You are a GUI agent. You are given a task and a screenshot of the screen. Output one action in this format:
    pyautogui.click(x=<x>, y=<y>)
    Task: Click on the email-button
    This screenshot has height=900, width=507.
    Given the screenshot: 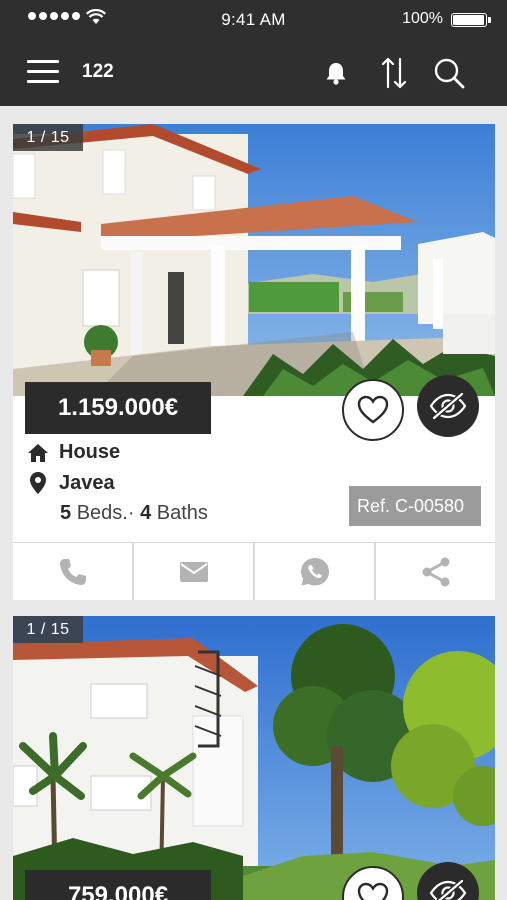 What is the action you would take?
    pyautogui.click(x=194, y=571)
    